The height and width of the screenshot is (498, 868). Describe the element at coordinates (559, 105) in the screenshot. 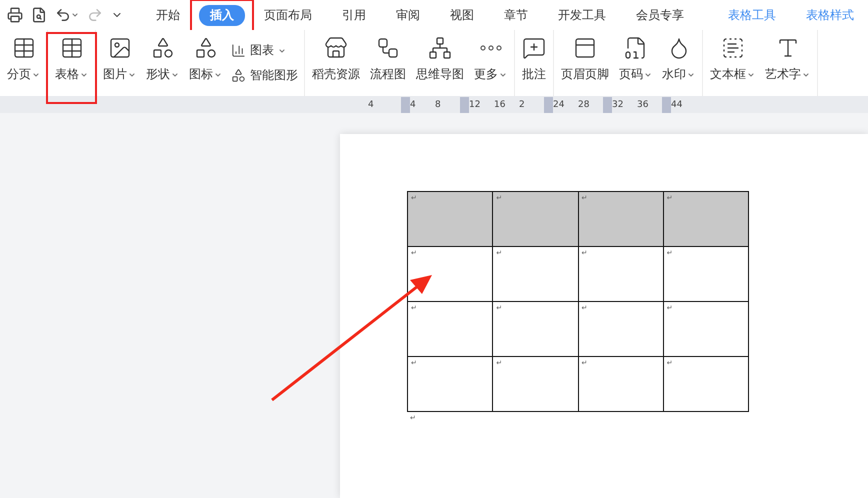

I see `ruler-number: 24` at that location.